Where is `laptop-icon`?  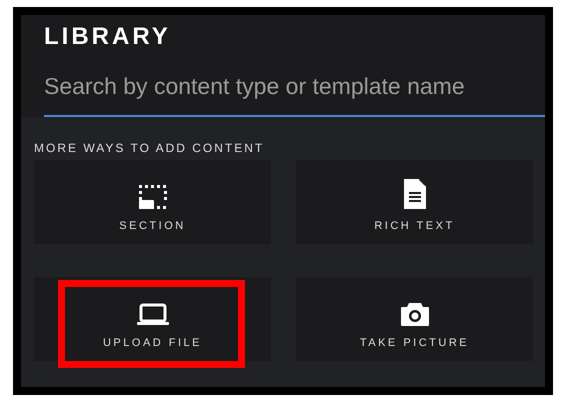 laptop-icon is located at coordinates (153, 315).